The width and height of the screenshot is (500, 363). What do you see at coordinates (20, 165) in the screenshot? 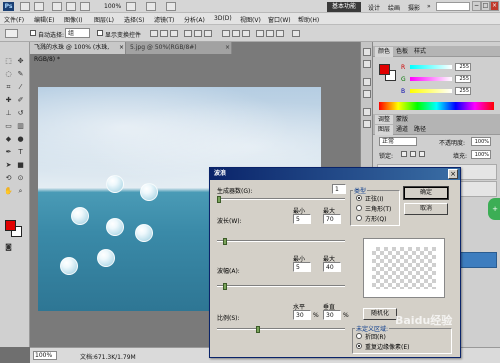
I see `shape-tool-icon: ■` at bounding box center [20, 165].